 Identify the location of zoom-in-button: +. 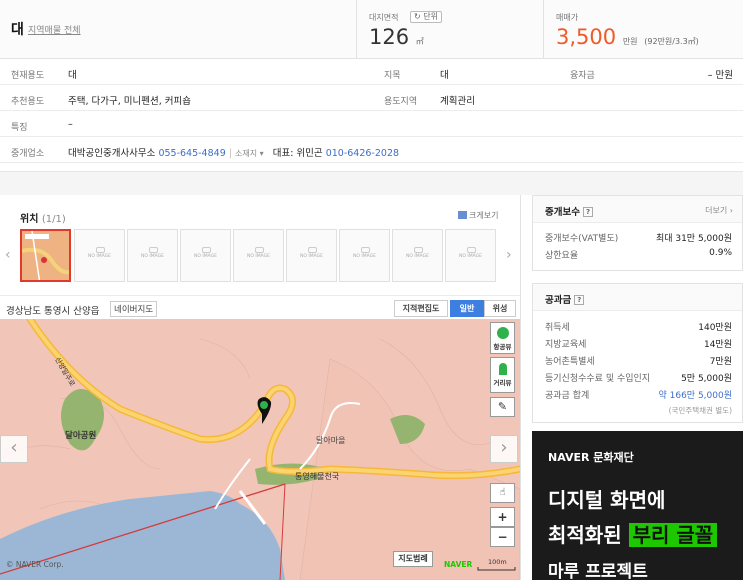
(502, 517).